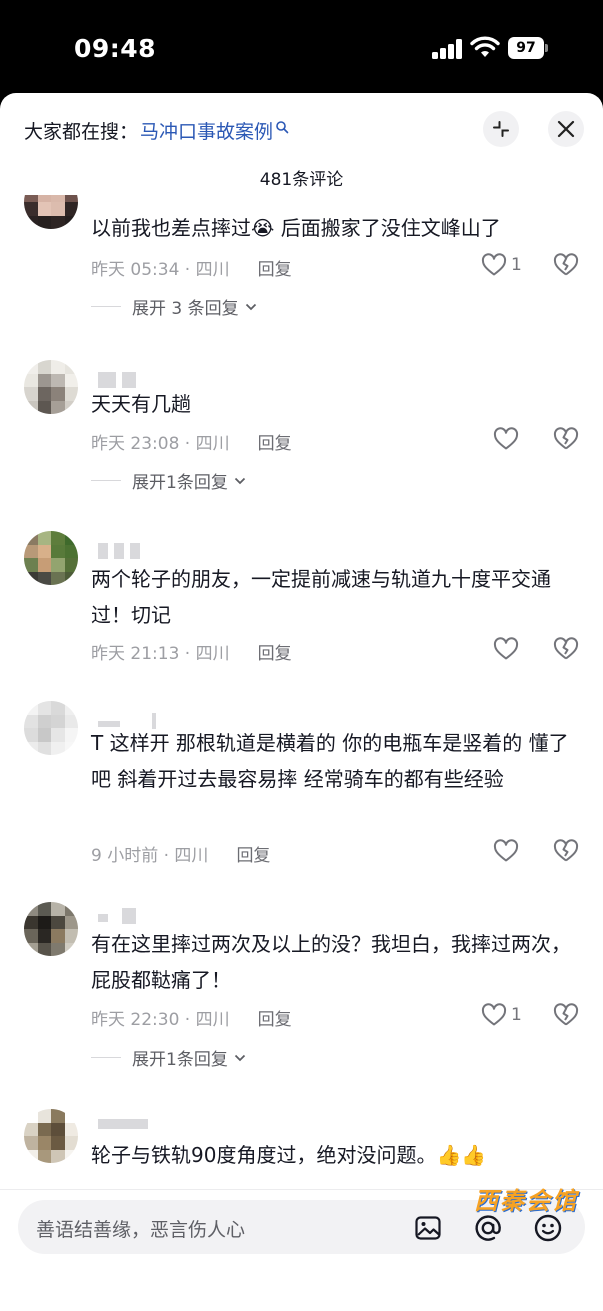  I want to click on comment-text: 天天有几趟, so click(141, 404).